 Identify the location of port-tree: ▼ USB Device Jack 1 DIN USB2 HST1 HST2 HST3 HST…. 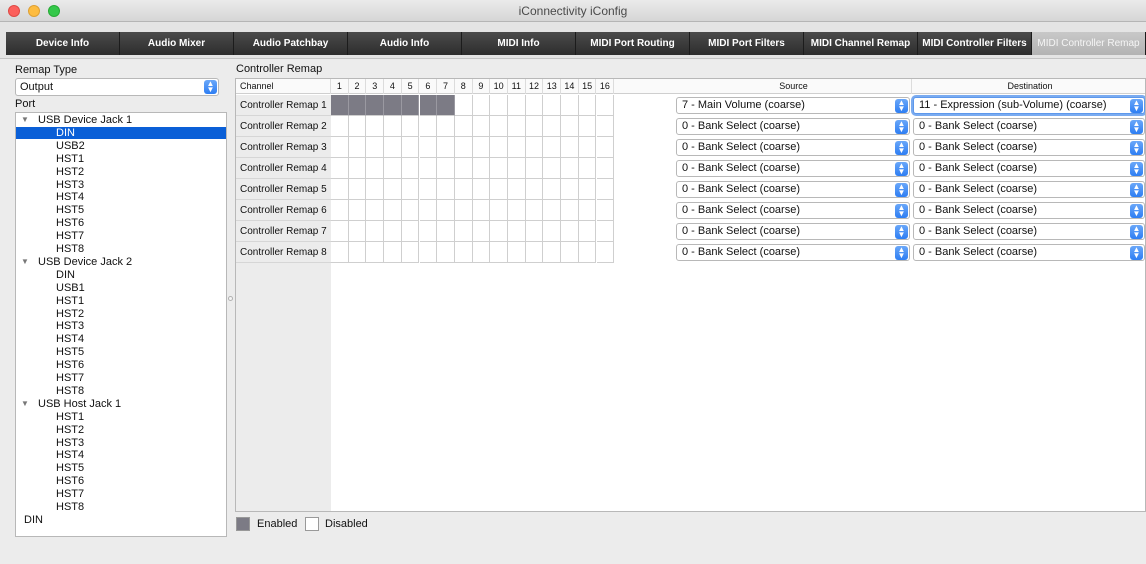
(121, 324).